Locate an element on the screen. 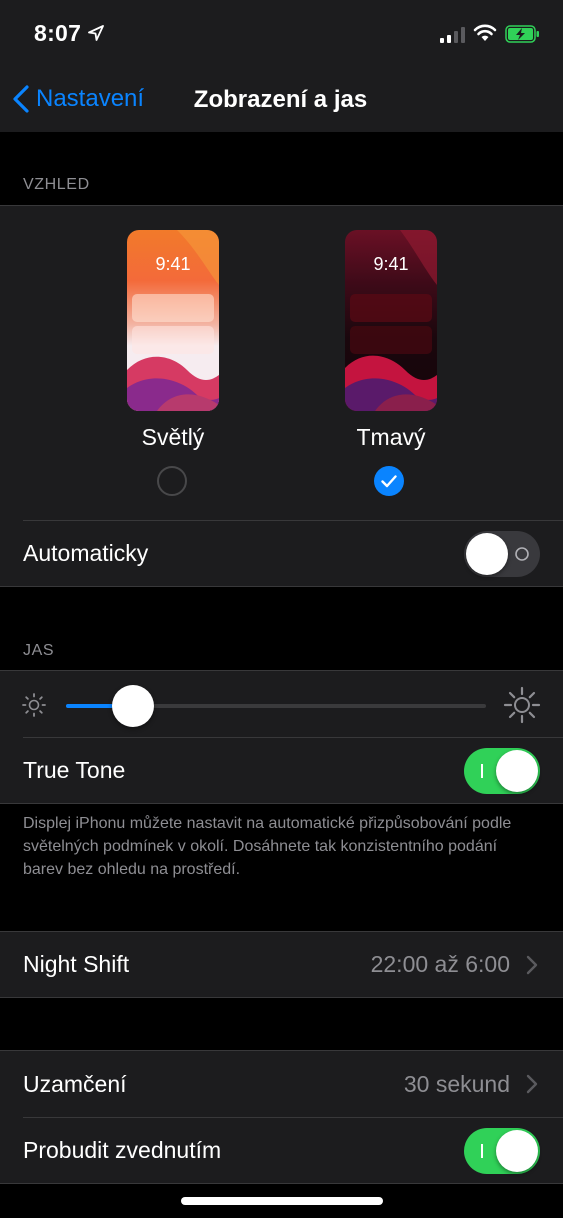 This screenshot has height=1218, width=563. brightness-section-header: JAS is located at coordinates (39, 650).